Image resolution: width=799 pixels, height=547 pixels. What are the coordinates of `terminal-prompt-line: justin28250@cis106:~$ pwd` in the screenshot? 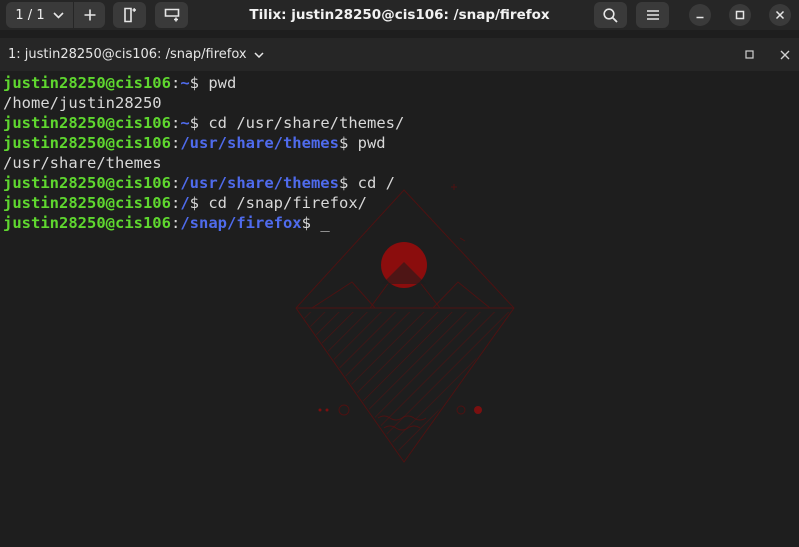 It's located at (203, 83).